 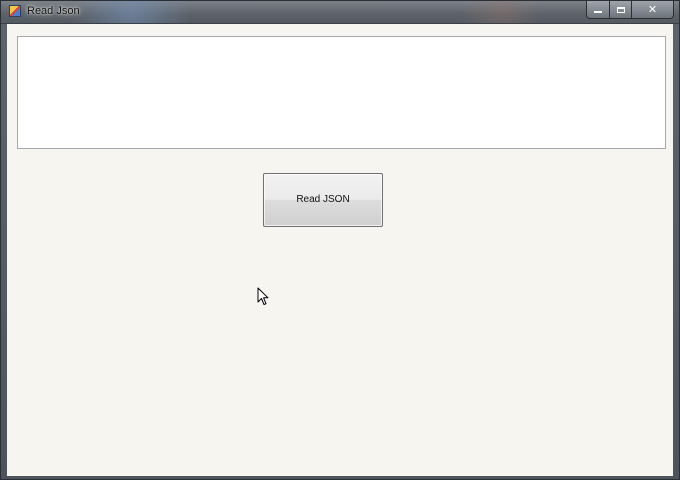 I want to click on maximize-button, so click(x=621, y=10).